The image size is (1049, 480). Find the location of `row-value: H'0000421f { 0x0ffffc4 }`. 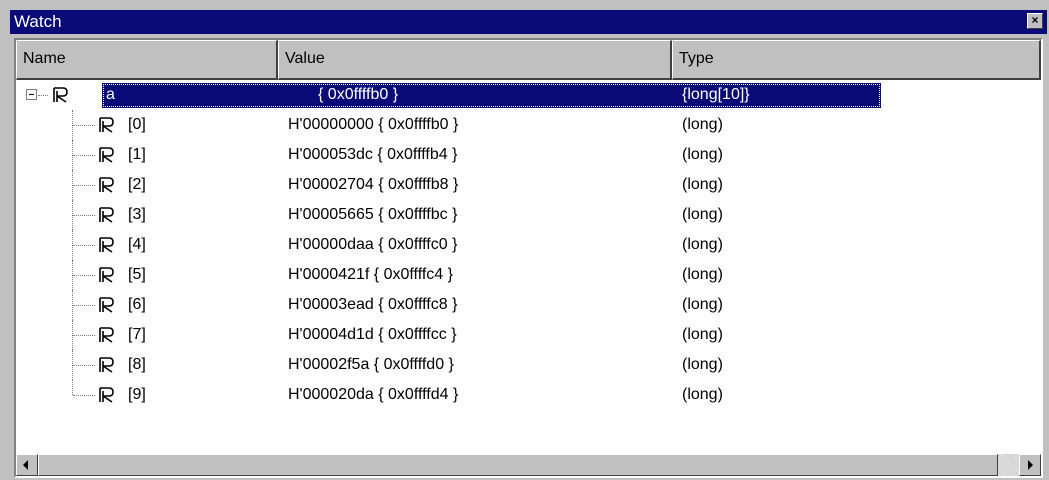

row-value: H'0000421f { 0x0ffffc4 } is located at coordinates (370, 274).